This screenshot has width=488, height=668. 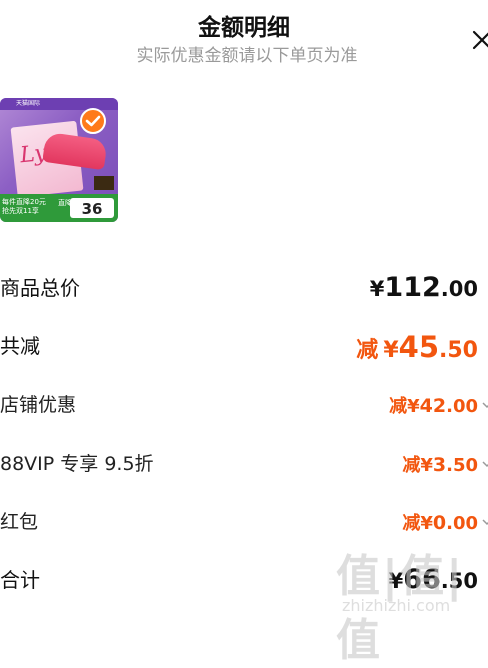 I want to click on red-packet-value: 减¥0.00, so click(x=440, y=522).